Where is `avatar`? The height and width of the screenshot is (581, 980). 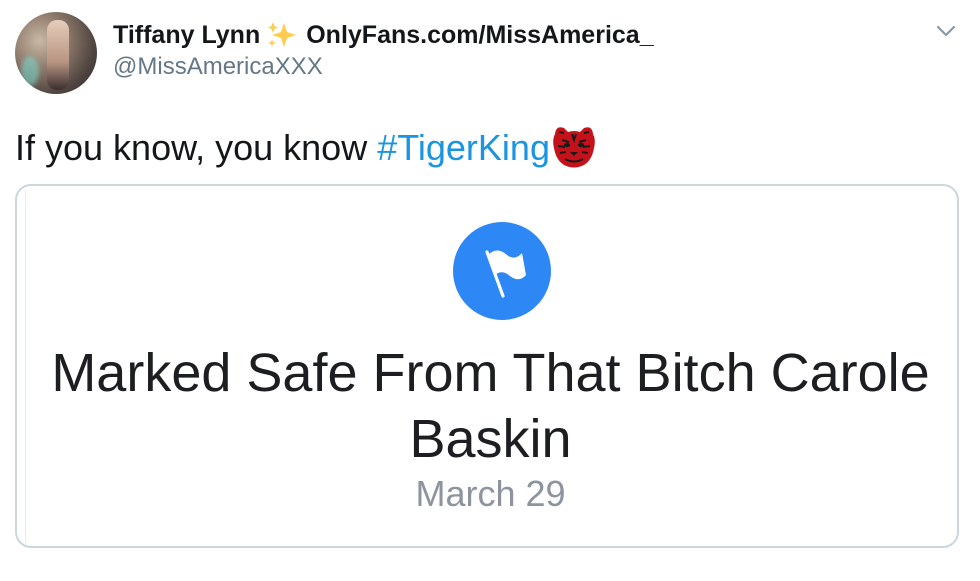 avatar is located at coordinates (56, 53).